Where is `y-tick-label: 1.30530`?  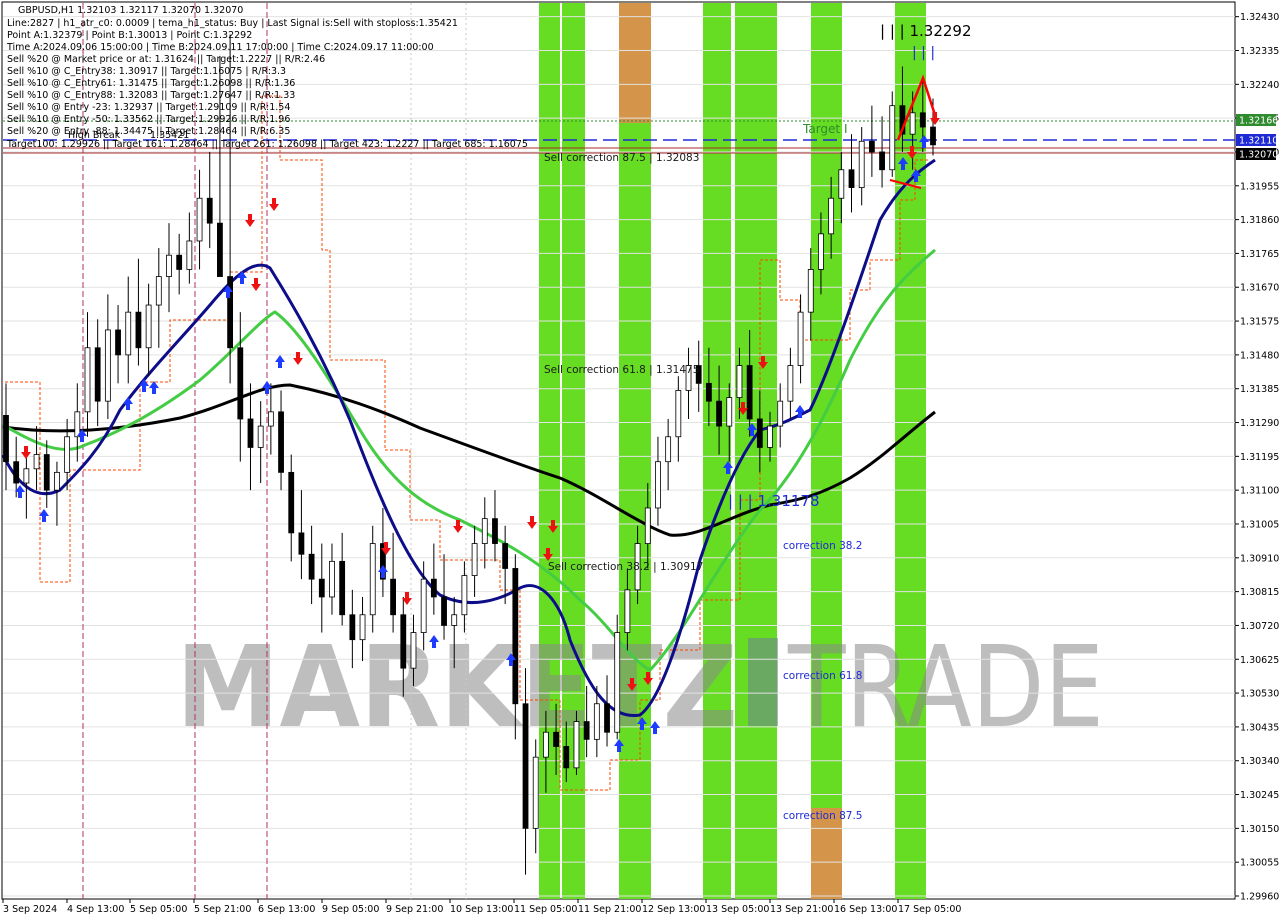
y-tick-label: 1.30530 is located at coordinates (1259, 694).